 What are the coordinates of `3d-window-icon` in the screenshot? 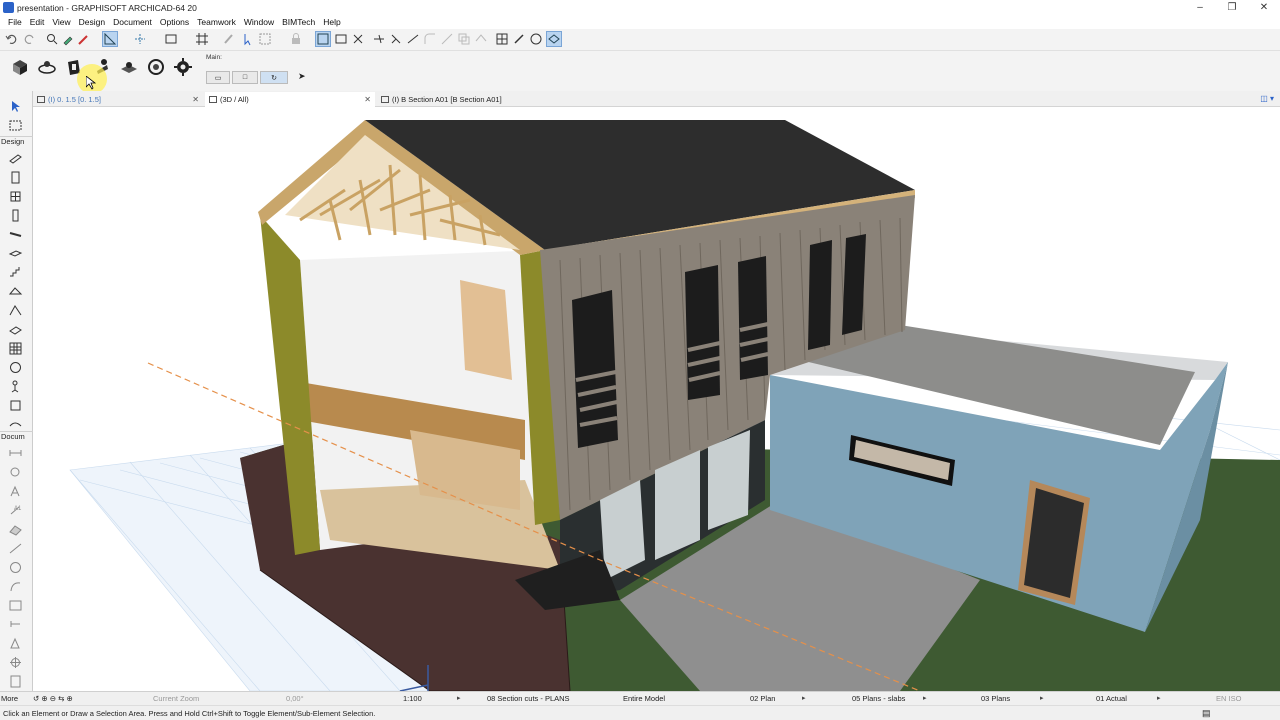 It's located at (20, 67).